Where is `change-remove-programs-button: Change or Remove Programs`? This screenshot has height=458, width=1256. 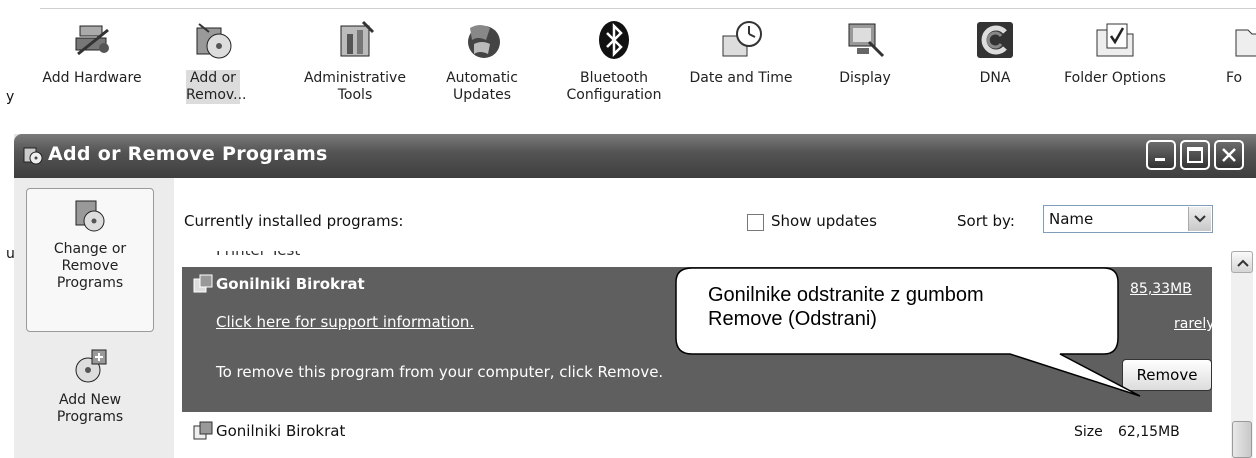
change-remove-programs-button: Change or Remove Programs is located at coordinates (90, 260).